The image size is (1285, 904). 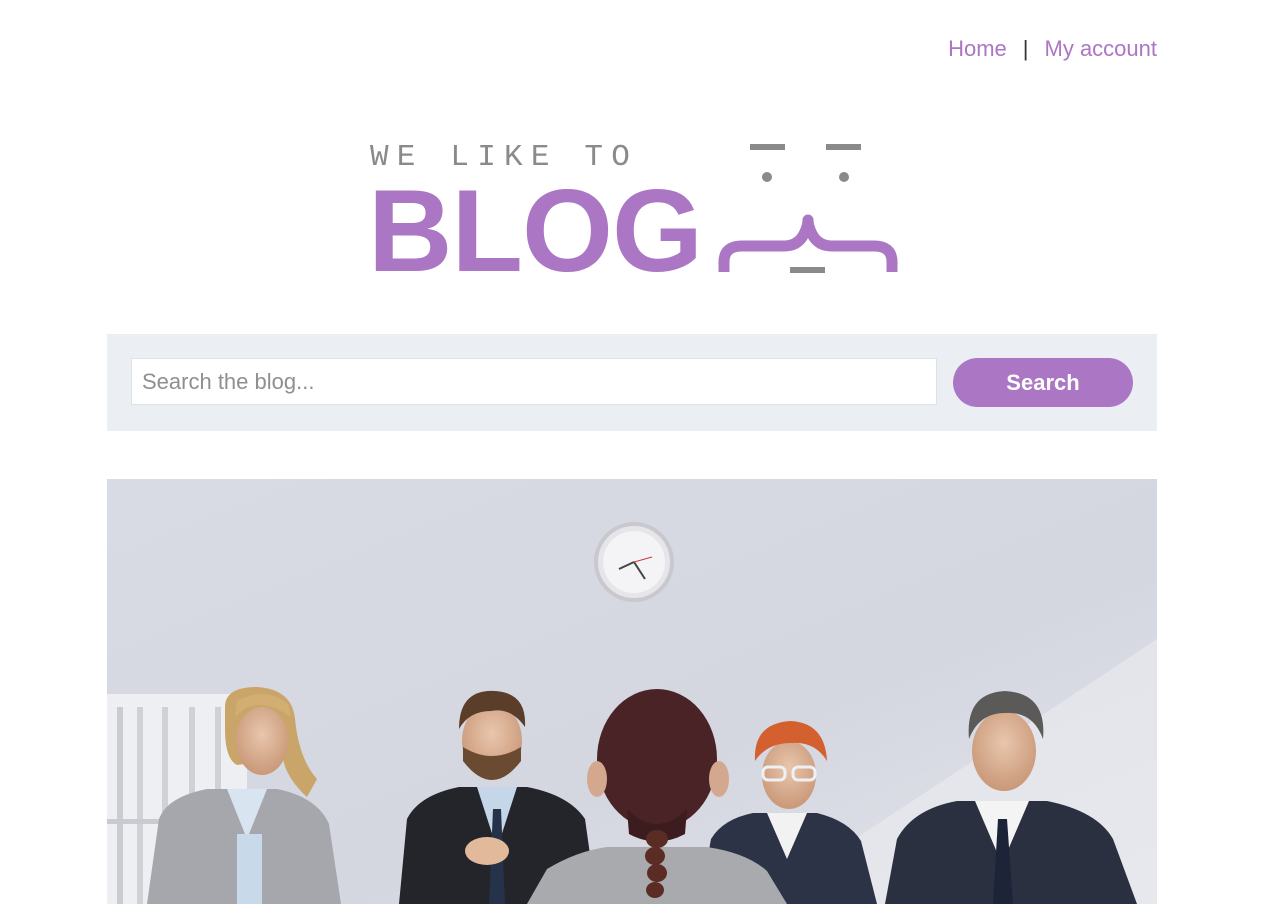 What do you see at coordinates (977, 49) in the screenshot?
I see `home-link: Home` at bounding box center [977, 49].